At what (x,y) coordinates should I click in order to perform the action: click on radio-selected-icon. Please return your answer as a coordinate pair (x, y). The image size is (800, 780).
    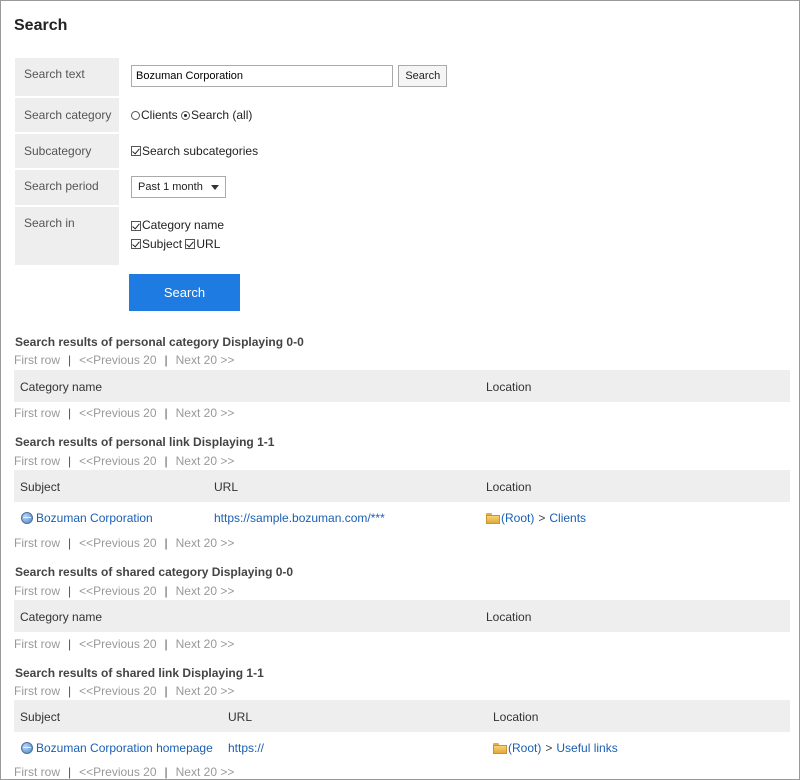
    Looking at the image, I should click on (186, 115).